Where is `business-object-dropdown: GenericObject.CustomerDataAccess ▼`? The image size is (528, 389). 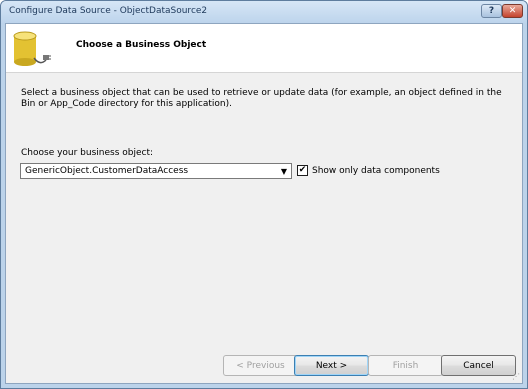 business-object-dropdown: GenericObject.CustomerDataAccess ▼ is located at coordinates (156, 171).